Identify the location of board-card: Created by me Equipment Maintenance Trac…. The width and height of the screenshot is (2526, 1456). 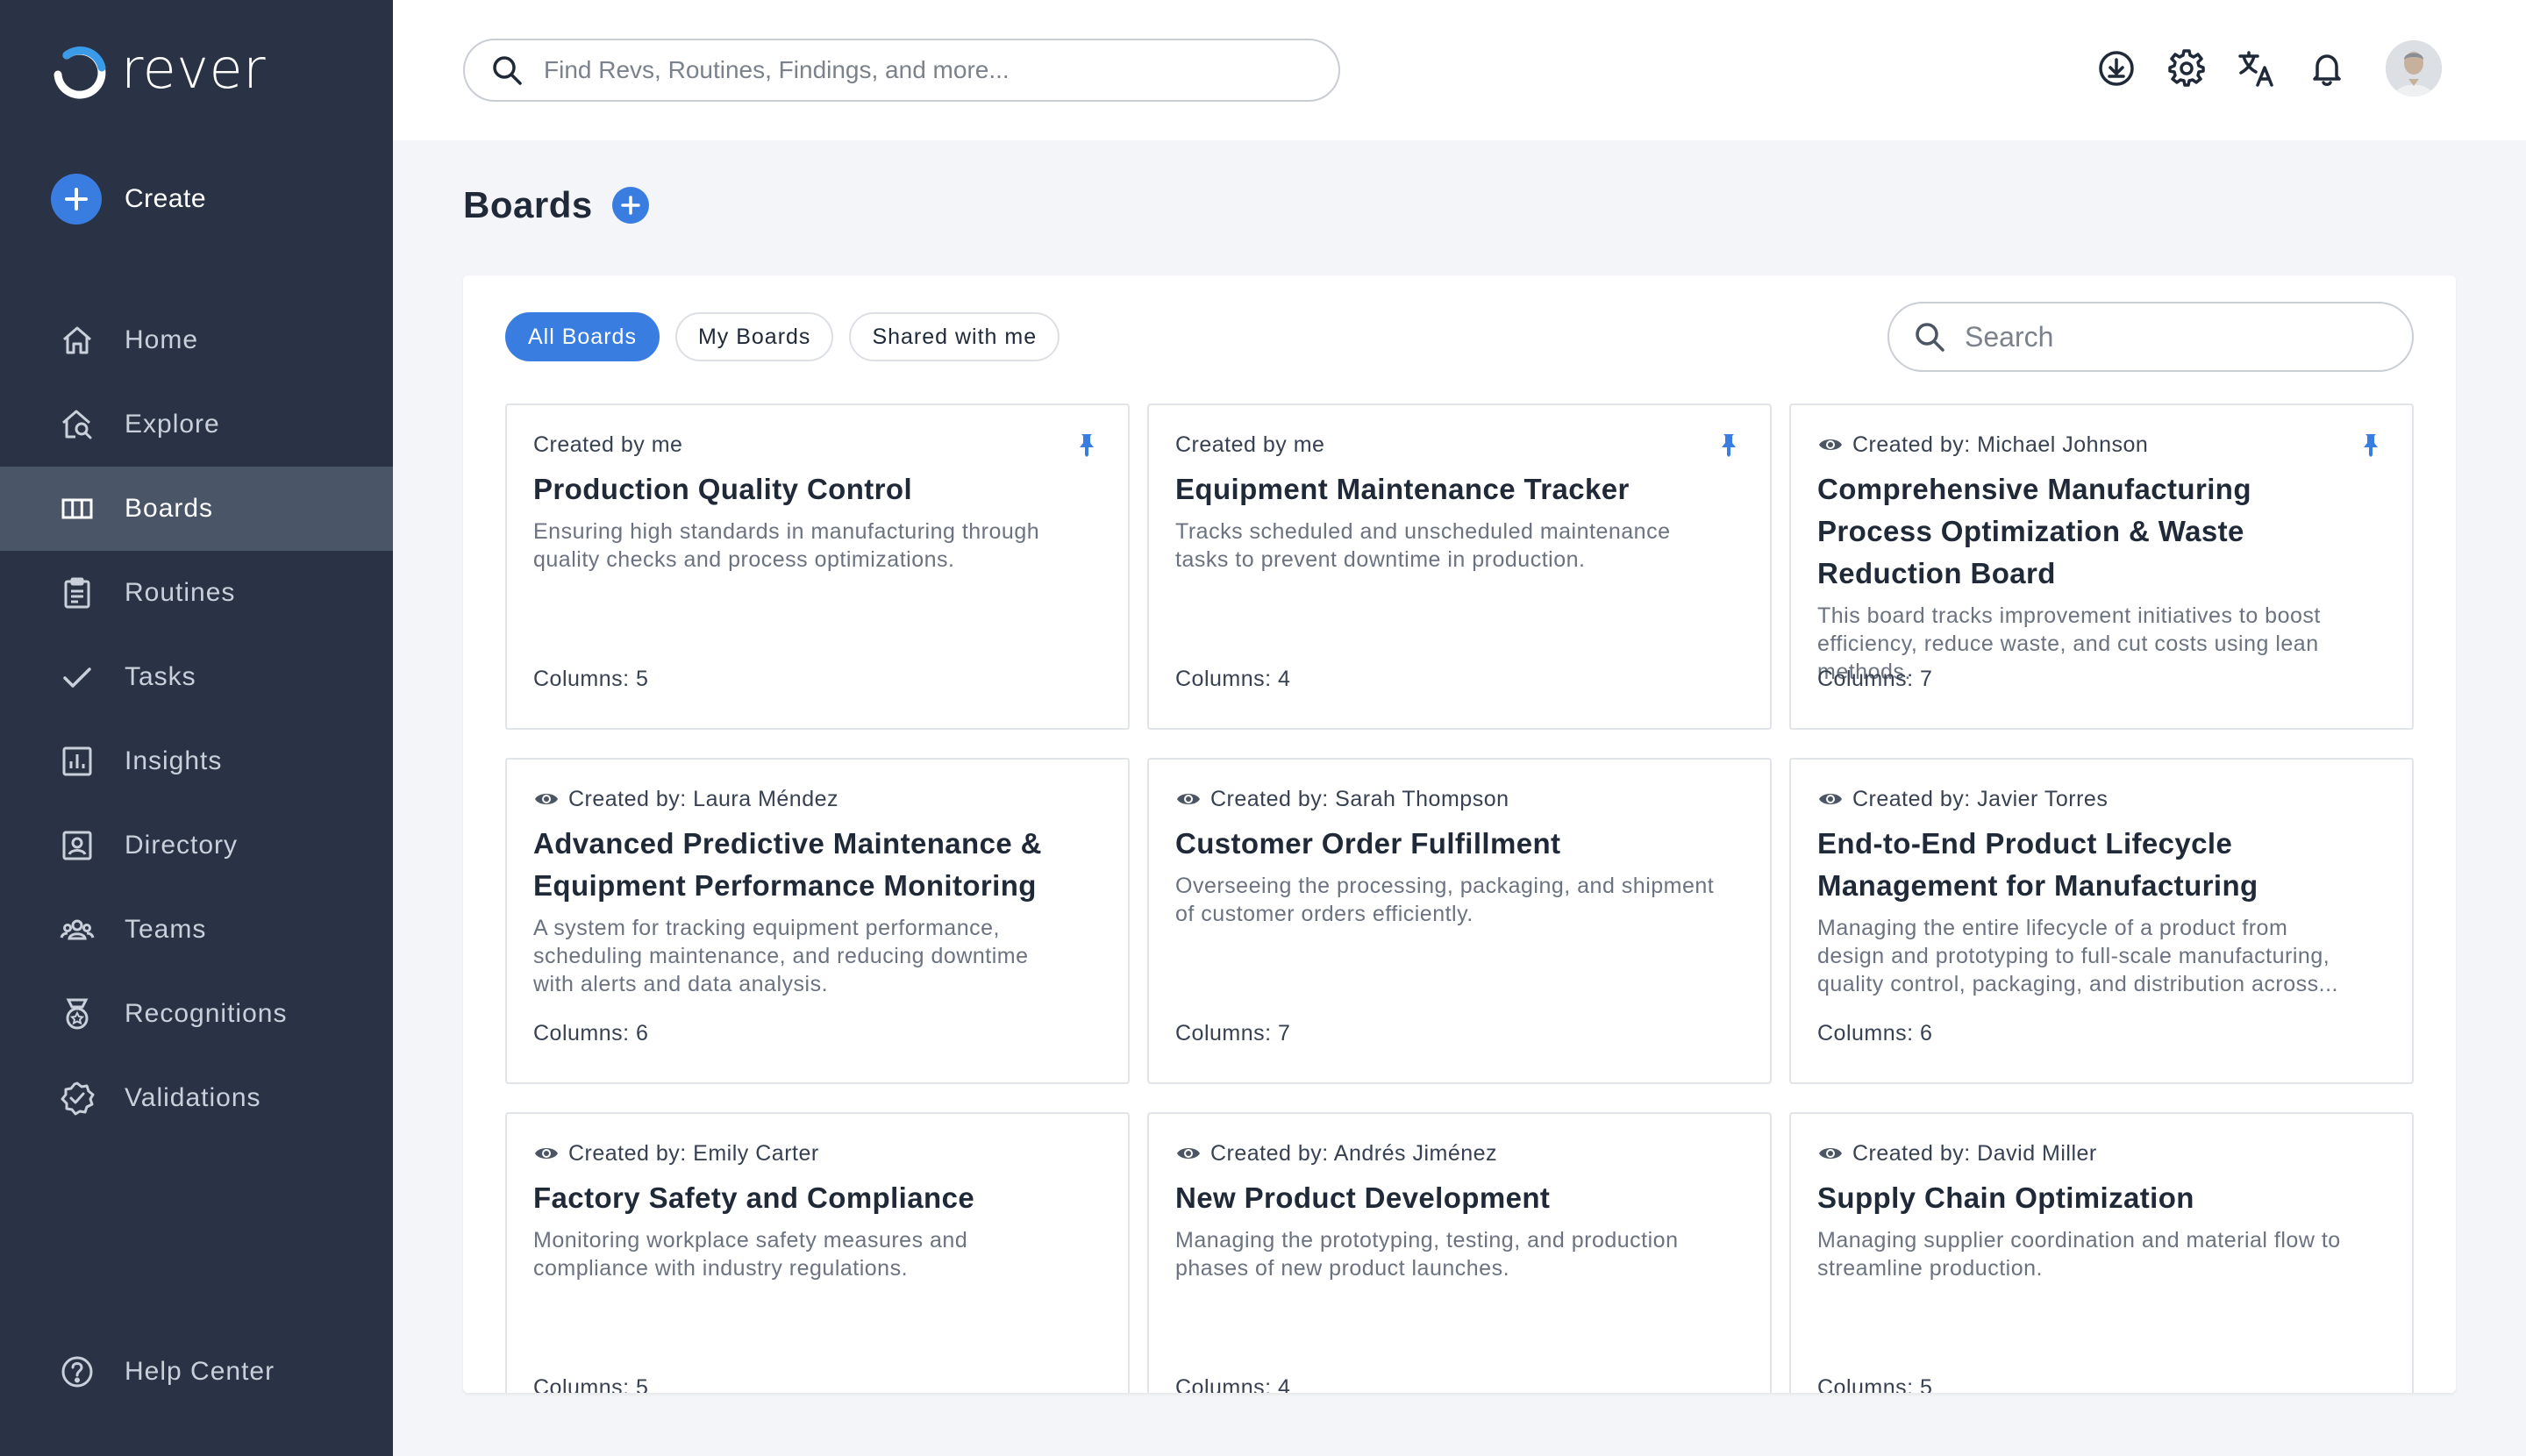
(1459, 566).